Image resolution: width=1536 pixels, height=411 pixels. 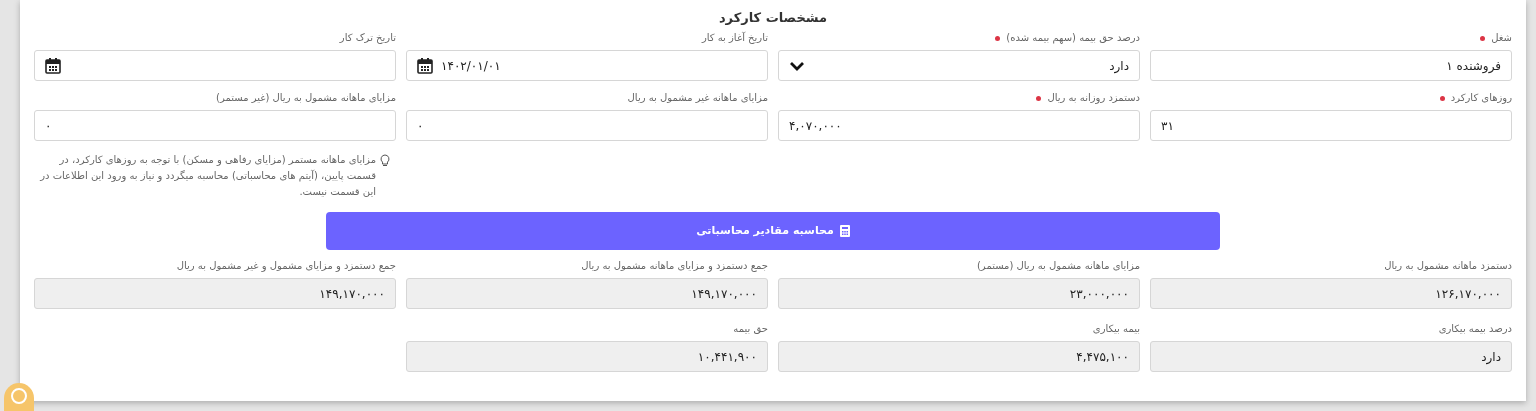 What do you see at coordinates (587, 65) in the screenshot?
I see `date-field: ۱۴۰۲/۰۱/۰۱` at bounding box center [587, 65].